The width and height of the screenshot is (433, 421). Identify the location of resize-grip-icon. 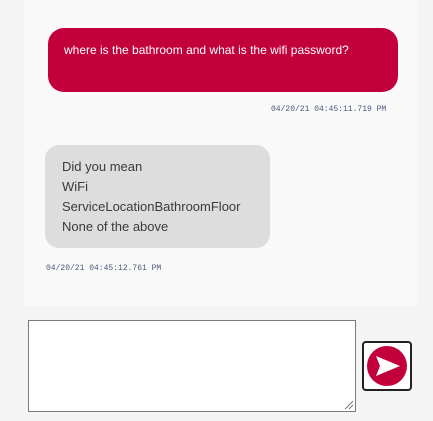
(349, 405).